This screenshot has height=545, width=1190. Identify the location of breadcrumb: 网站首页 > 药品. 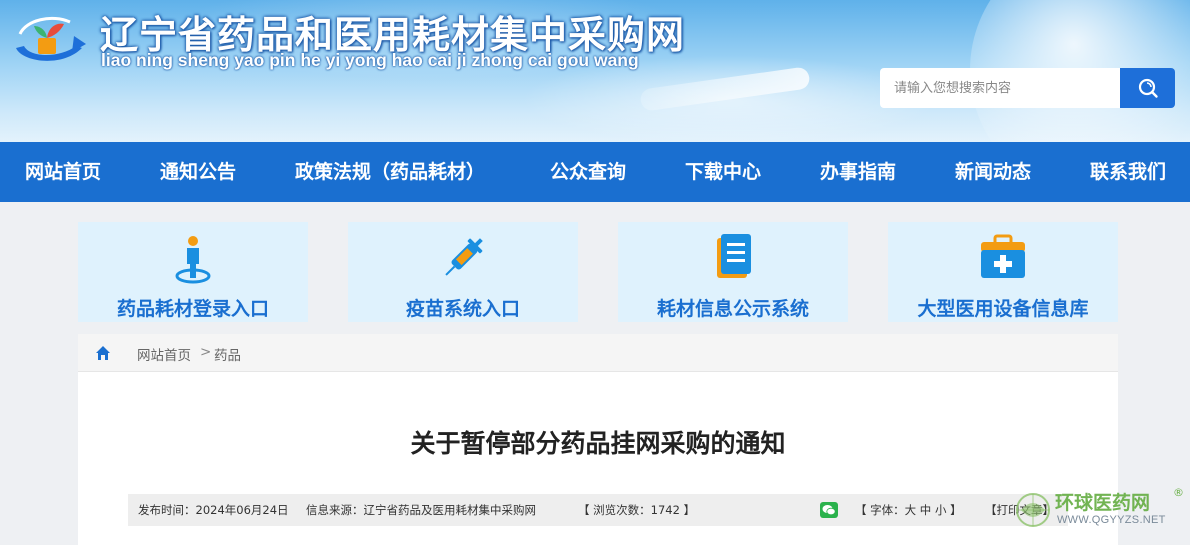
(598, 353).